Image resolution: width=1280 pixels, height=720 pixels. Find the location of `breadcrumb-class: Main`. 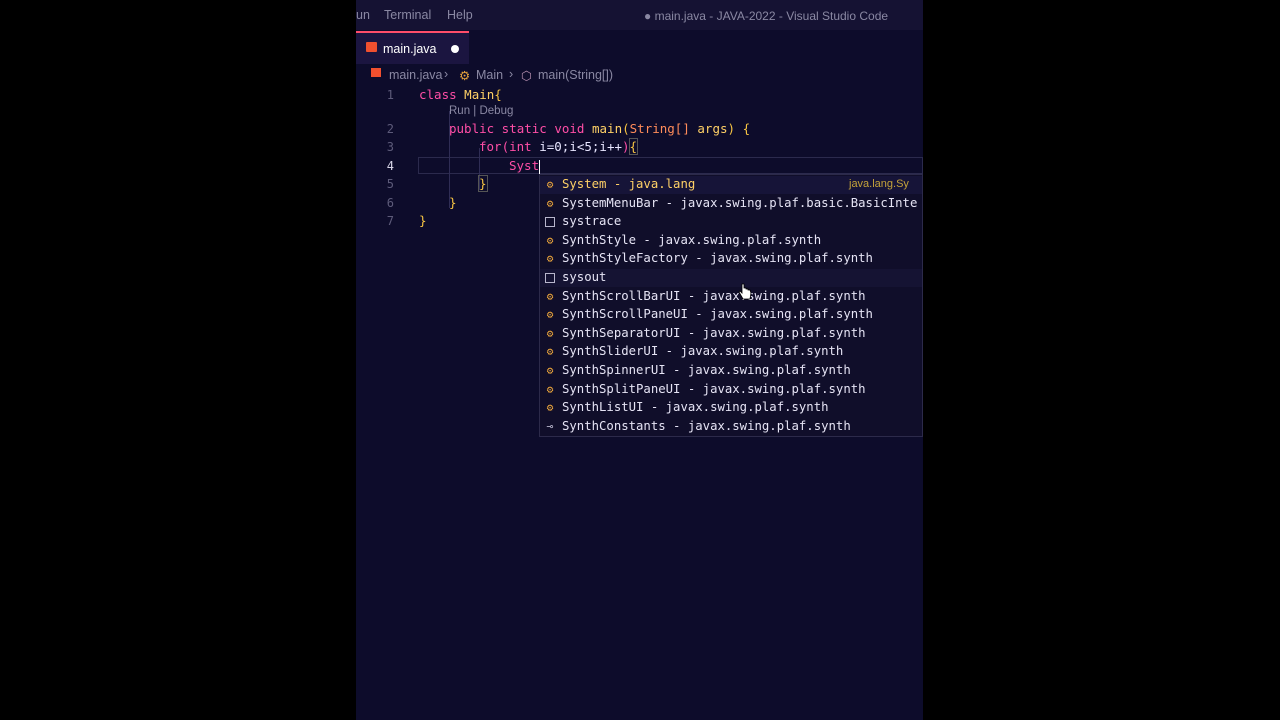

breadcrumb-class: Main is located at coordinates (489, 75).